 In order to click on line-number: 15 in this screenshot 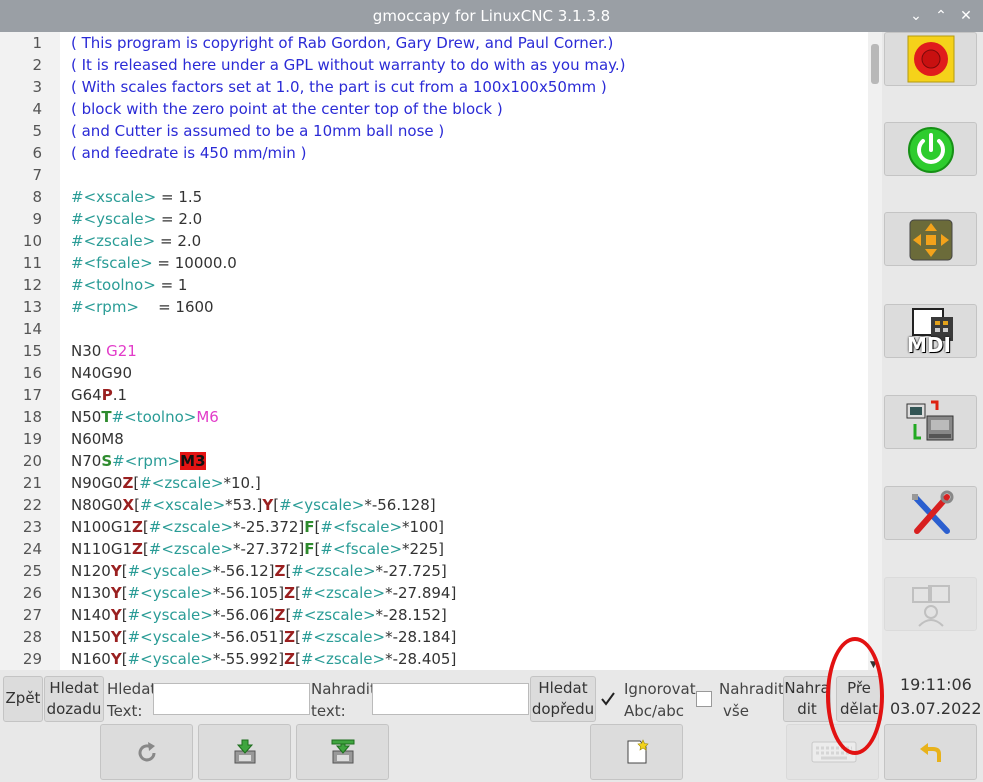, I will do `click(32, 351)`.